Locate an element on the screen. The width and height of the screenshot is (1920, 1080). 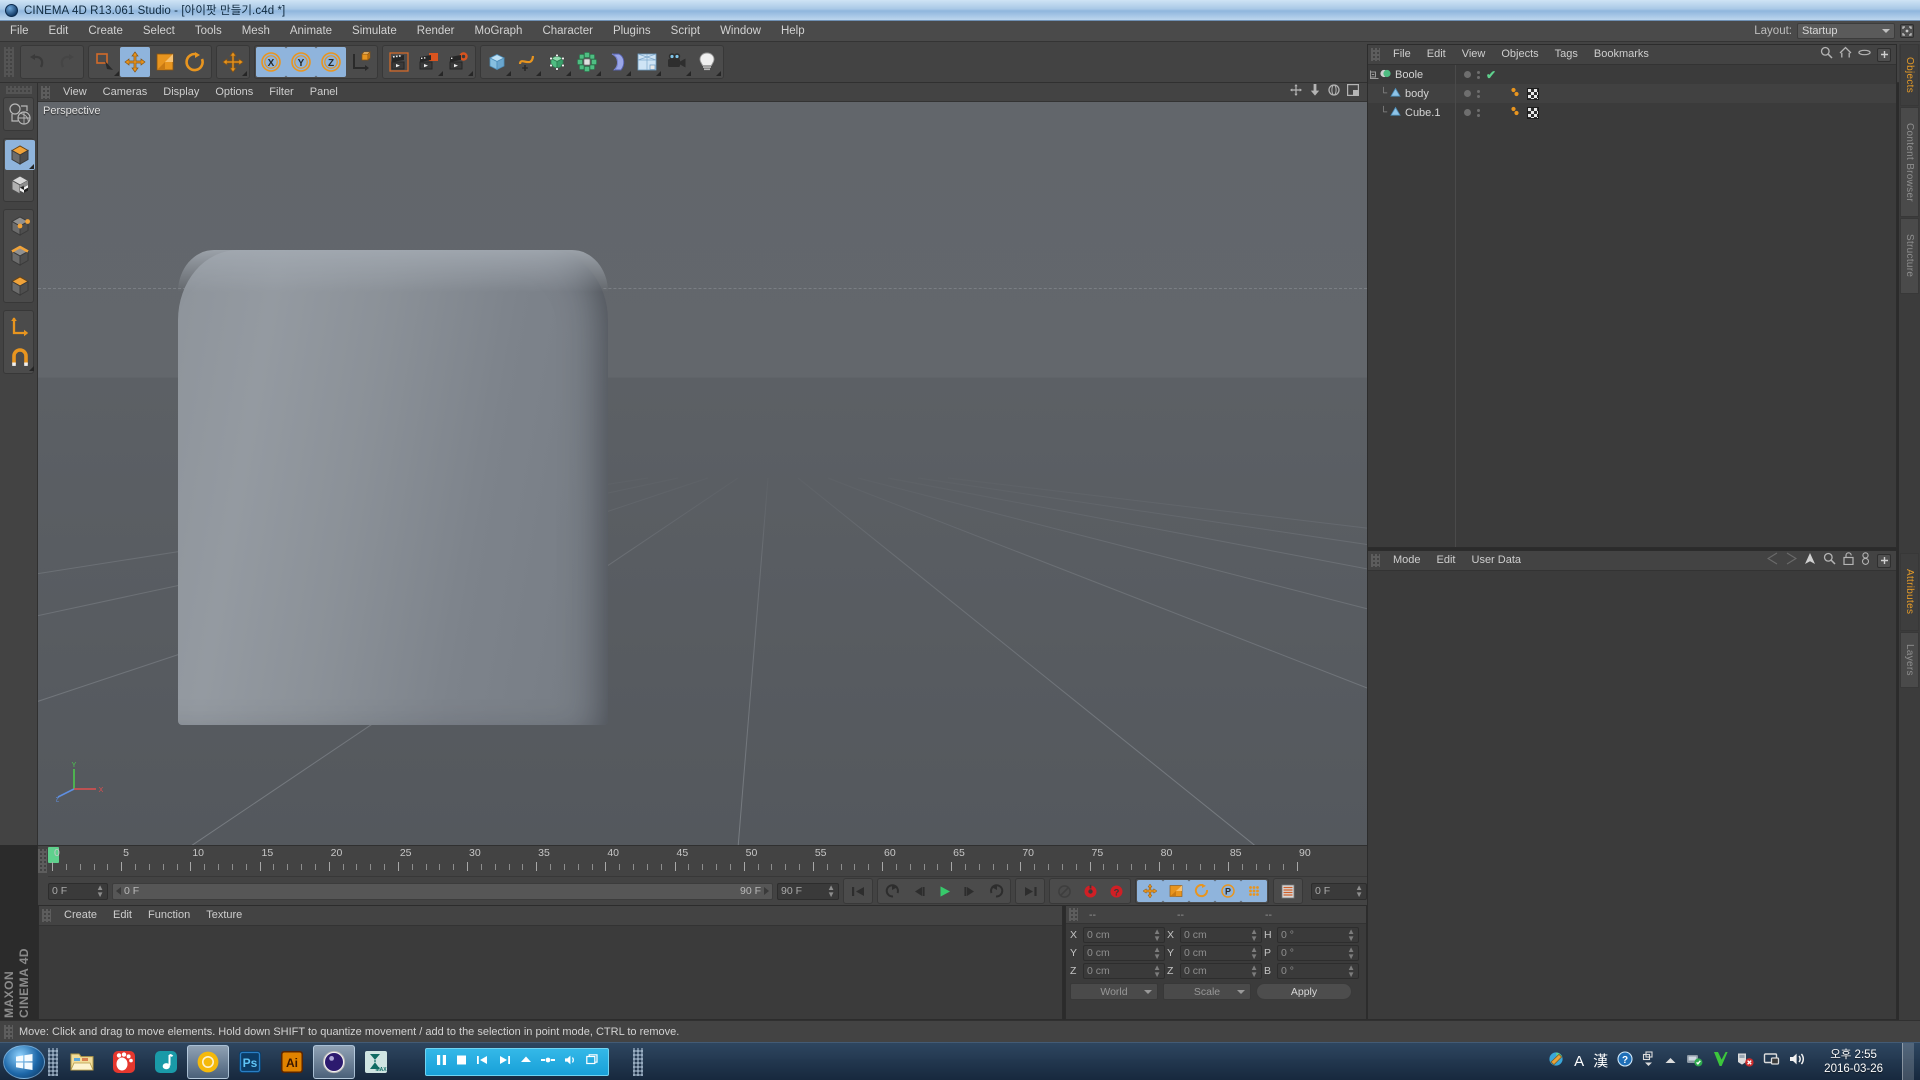
lock-icon is located at coordinates (1848, 560).